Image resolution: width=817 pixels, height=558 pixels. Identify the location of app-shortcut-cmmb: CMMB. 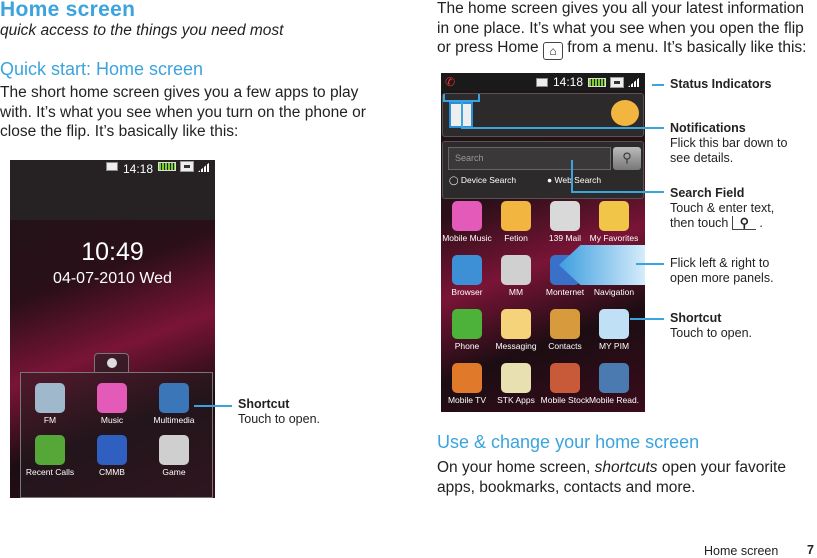
(112, 456).